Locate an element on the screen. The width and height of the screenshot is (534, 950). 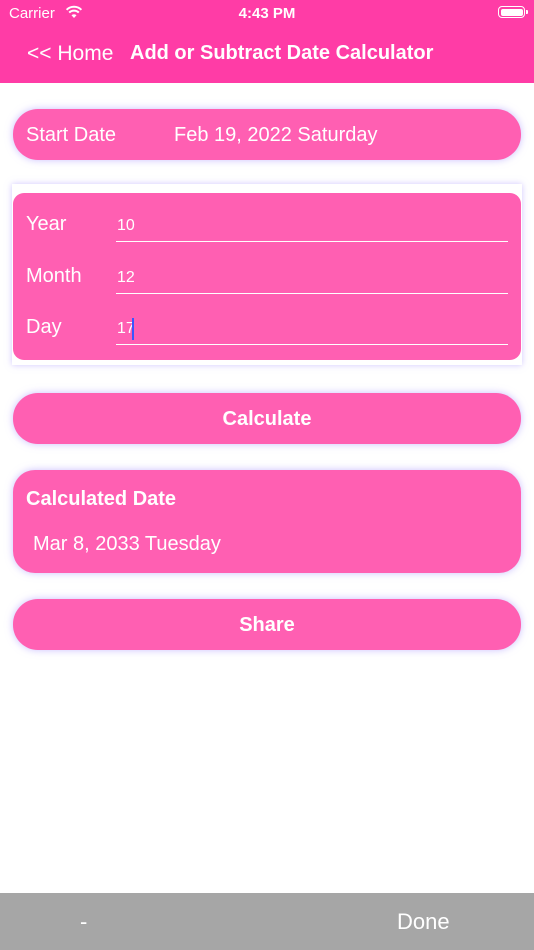
calculate-button: Calculate is located at coordinates (267, 418).